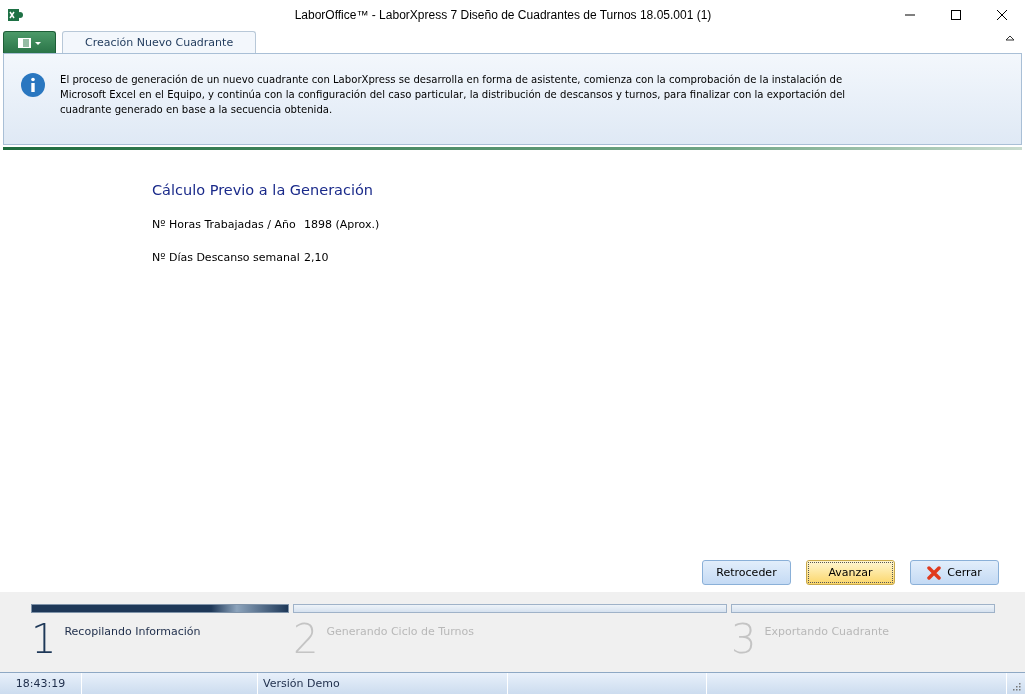 Image resolution: width=1025 pixels, height=694 pixels. Describe the element at coordinates (132, 631) in the screenshot. I see `step-label: Recopilando Información` at that location.